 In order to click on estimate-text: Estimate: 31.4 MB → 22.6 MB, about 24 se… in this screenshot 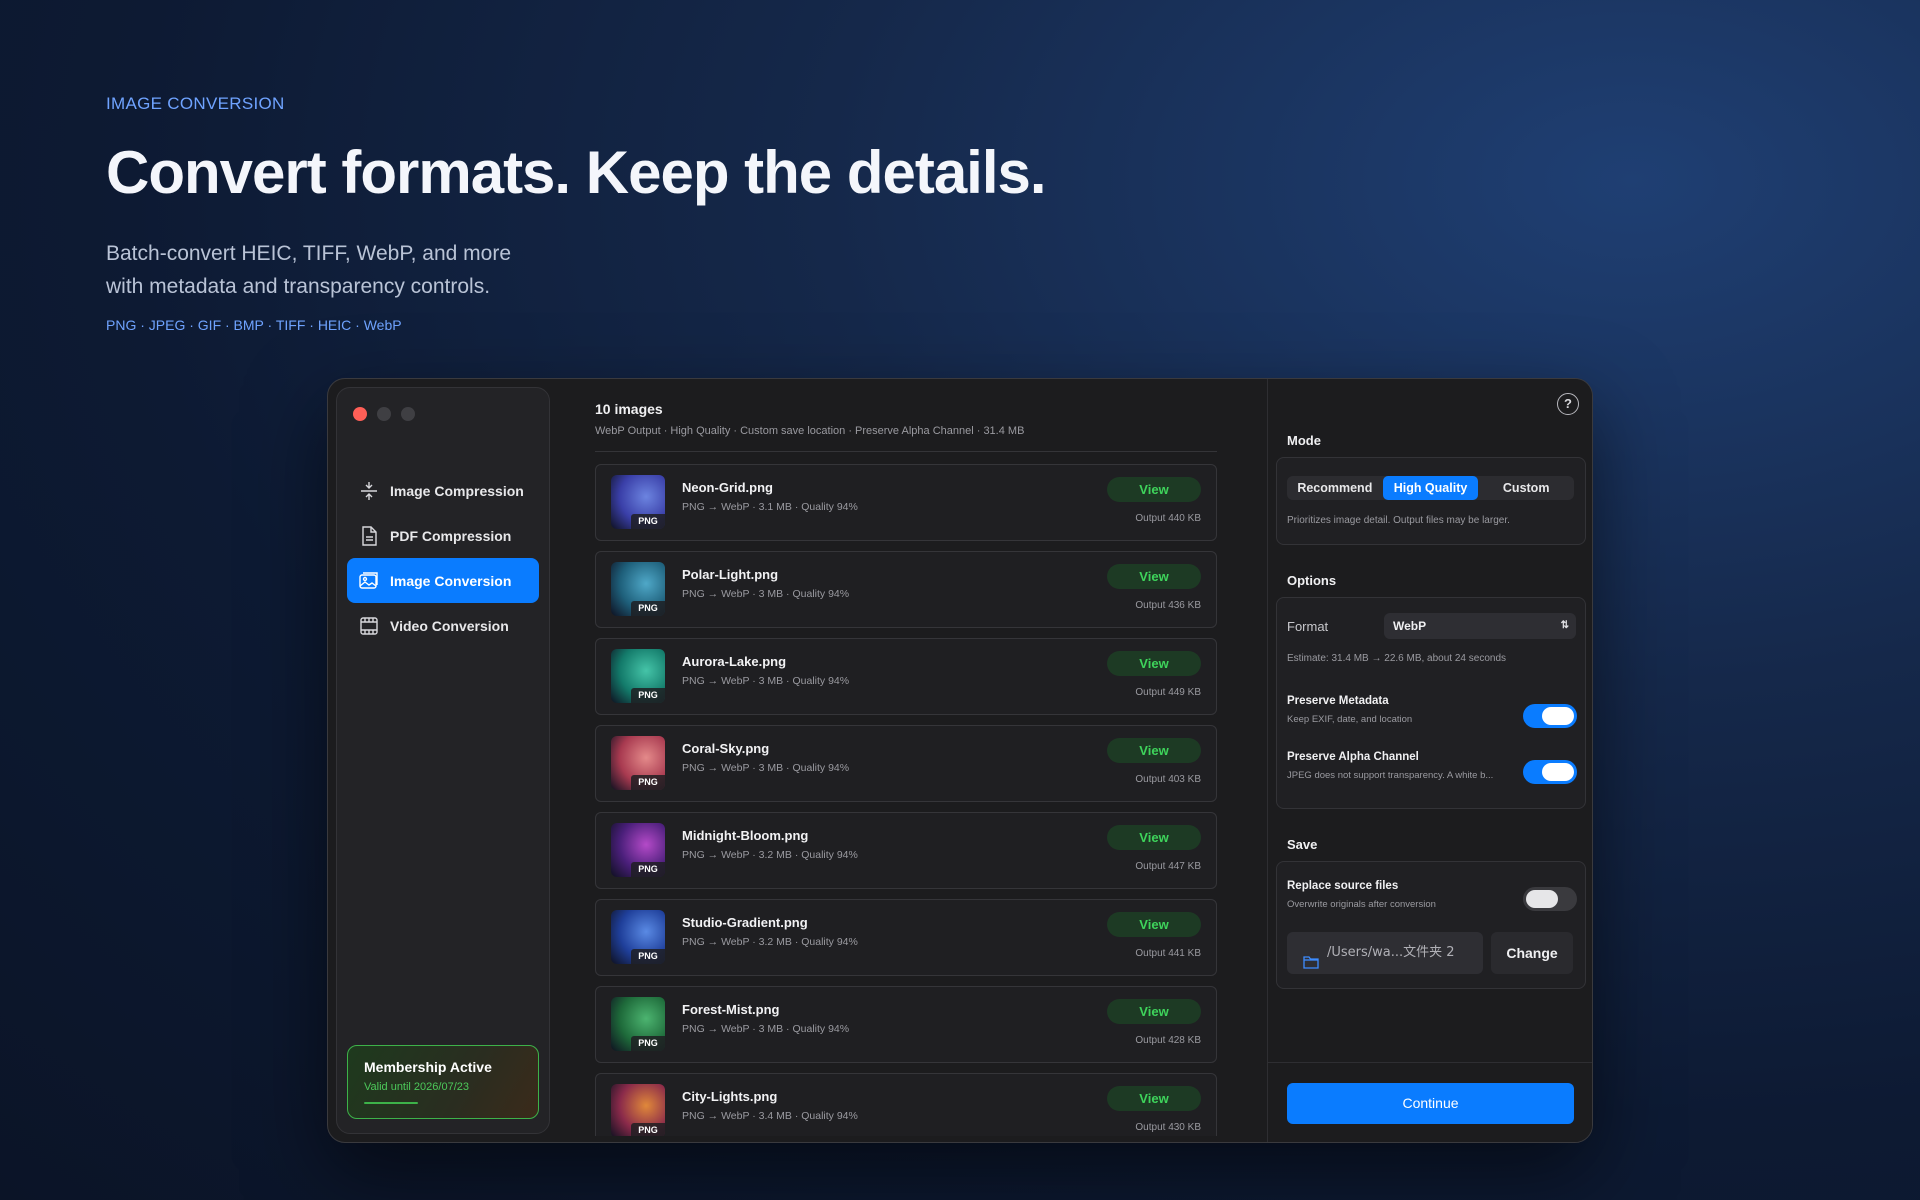, I will do `click(1397, 658)`.